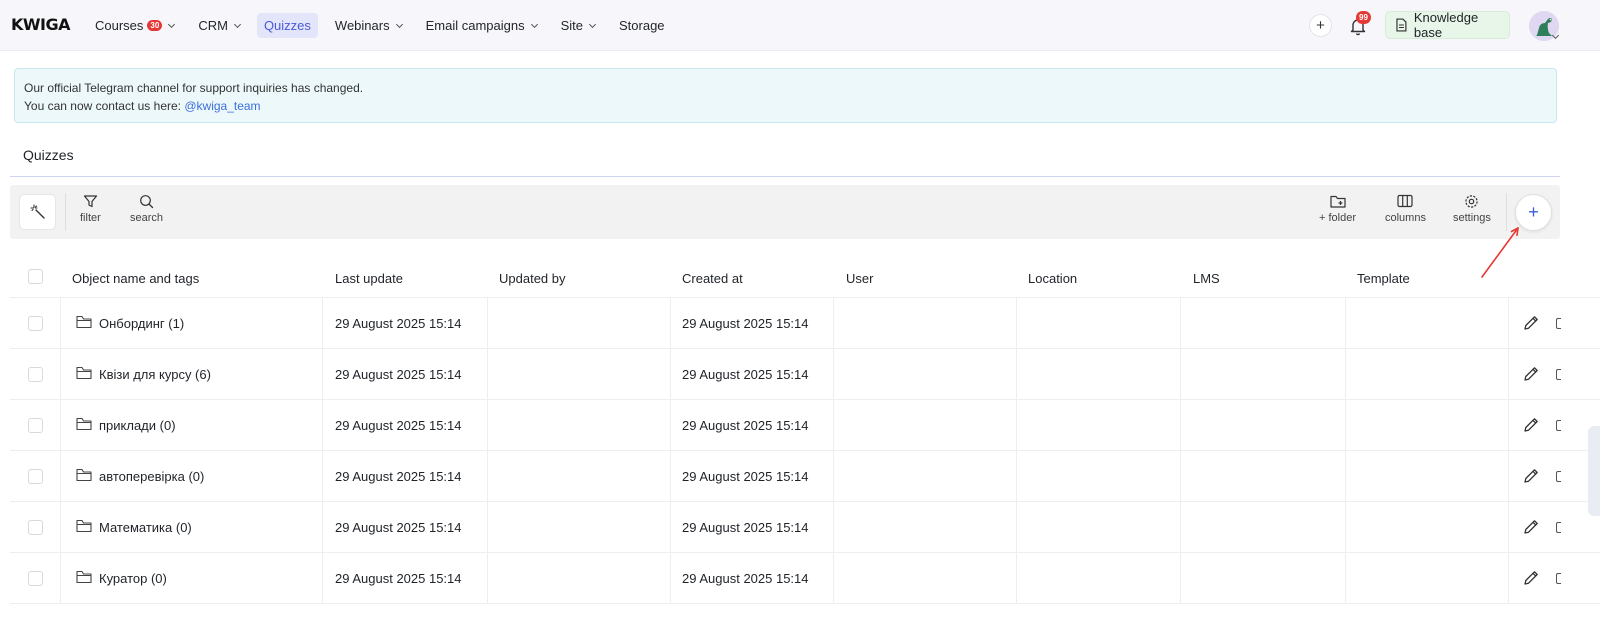 This screenshot has height=622, width=1600. What do you see at coordinates (369, 278) in the screenshot?
I see `column-header-last-update: Last update` at bounding box center [369, 278].